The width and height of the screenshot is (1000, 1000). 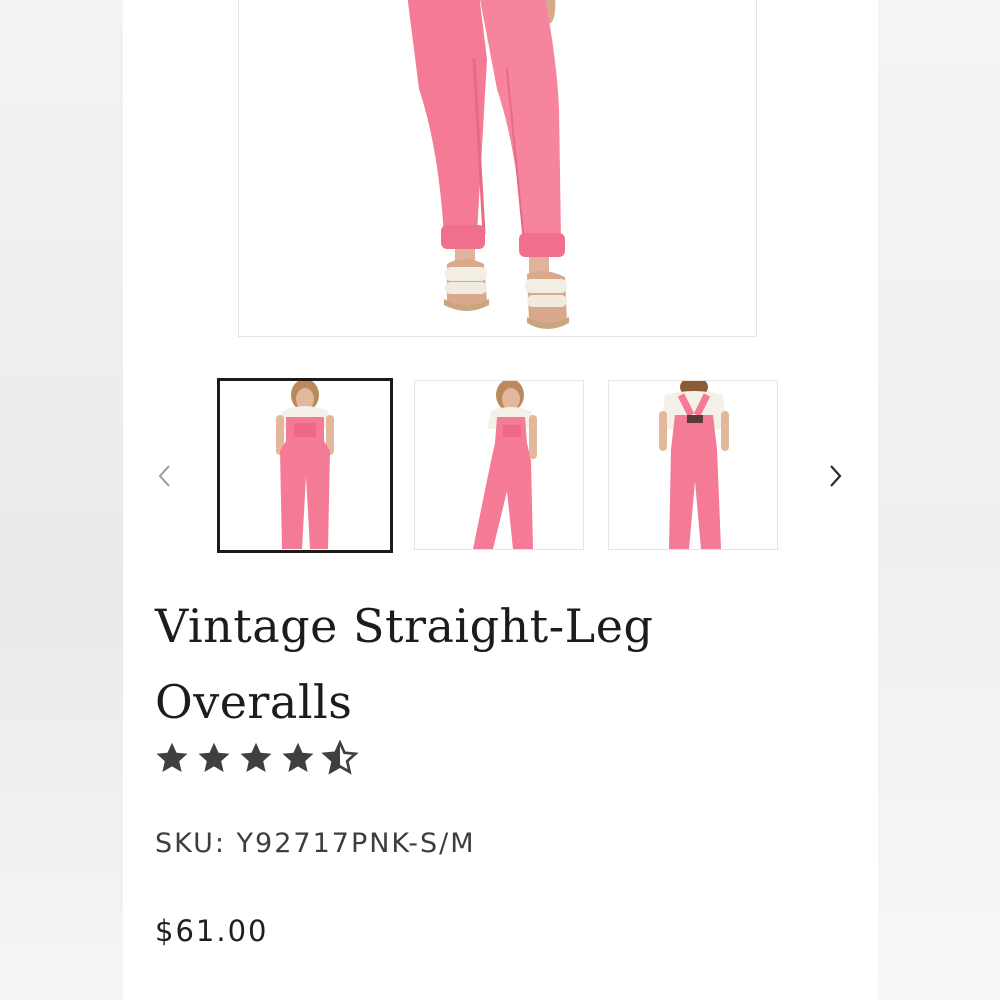 I want to click on thumbnail-side, so click(x=499, y=465).